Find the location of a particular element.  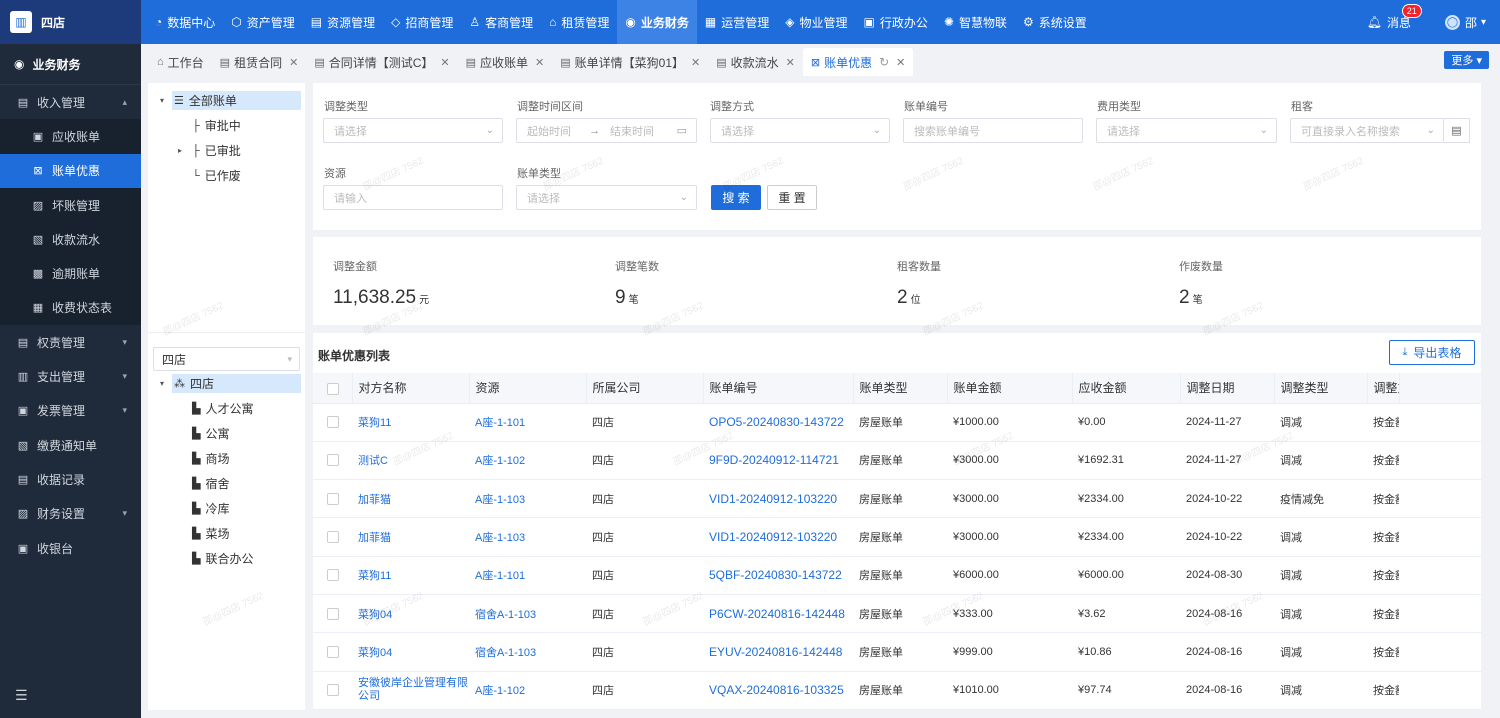

top-menu-item-0: ◔ 数据中心 is located at coordinates (185, 22).